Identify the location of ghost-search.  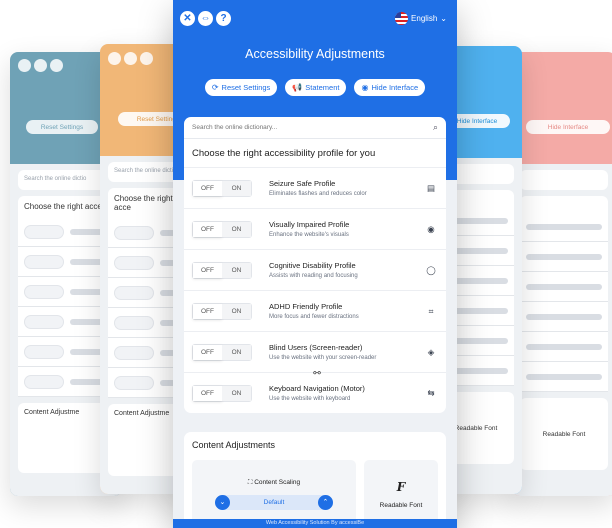
(564, 180).